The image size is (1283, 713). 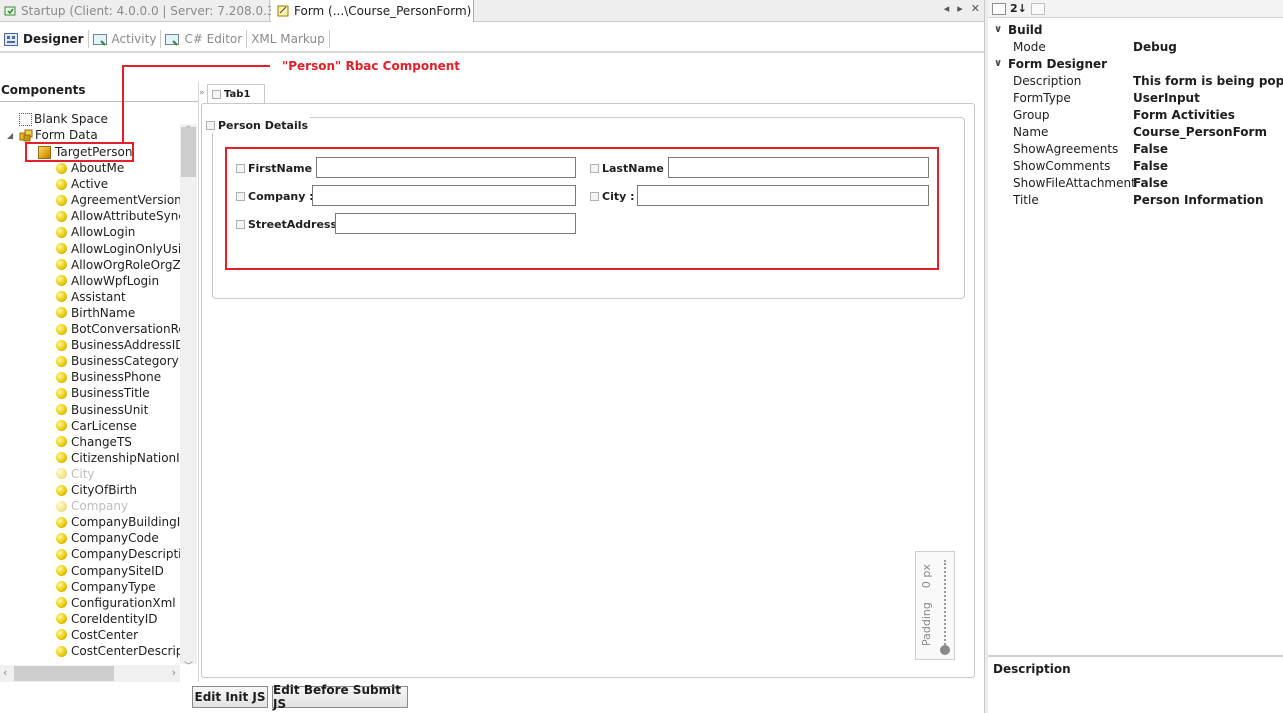 I want to click on edit-before-submit-js-button: Edit Before Submit JS, so click(x=340, y=697).